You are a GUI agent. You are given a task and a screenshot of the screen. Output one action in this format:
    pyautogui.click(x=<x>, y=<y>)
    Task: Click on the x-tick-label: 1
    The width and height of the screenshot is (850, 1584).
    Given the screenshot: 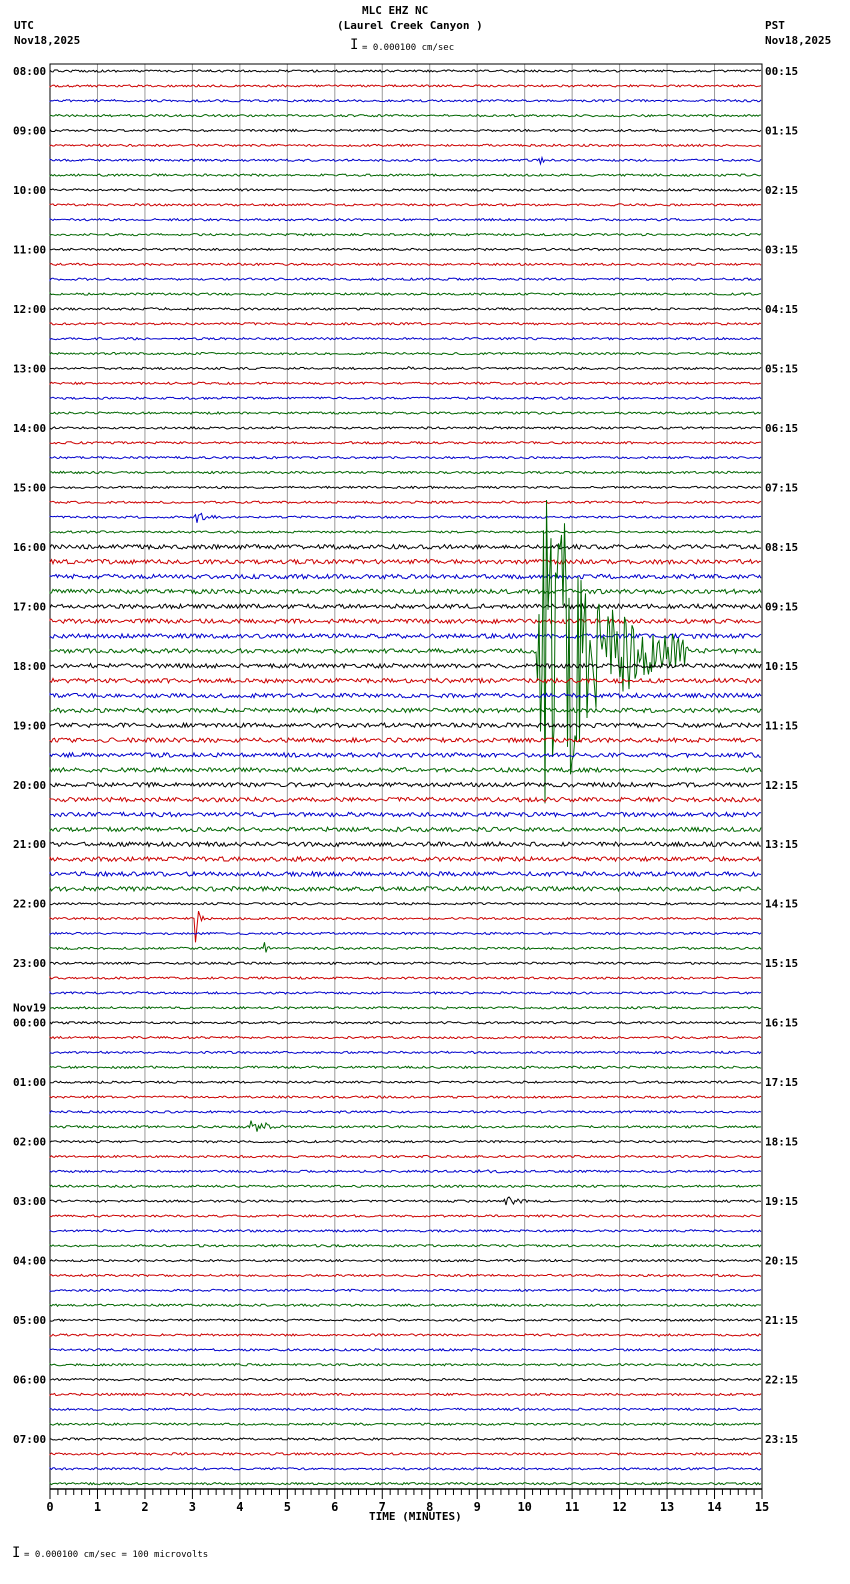 What is the action you would take?
    pyautogui.click(x=97, y=1507)
    